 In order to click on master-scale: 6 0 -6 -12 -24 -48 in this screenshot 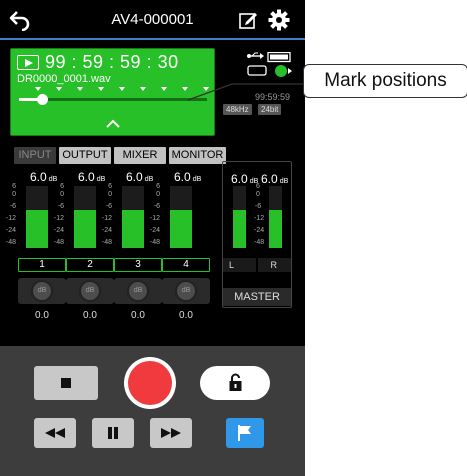, I will do `click(259, 214)`.